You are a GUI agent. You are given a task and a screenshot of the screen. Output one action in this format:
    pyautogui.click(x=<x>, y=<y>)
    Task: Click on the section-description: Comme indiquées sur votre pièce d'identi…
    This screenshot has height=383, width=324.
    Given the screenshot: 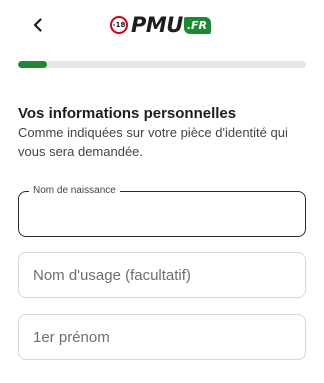 What is the action you would take?
    pyautogui.click(x=153, y=142)
    